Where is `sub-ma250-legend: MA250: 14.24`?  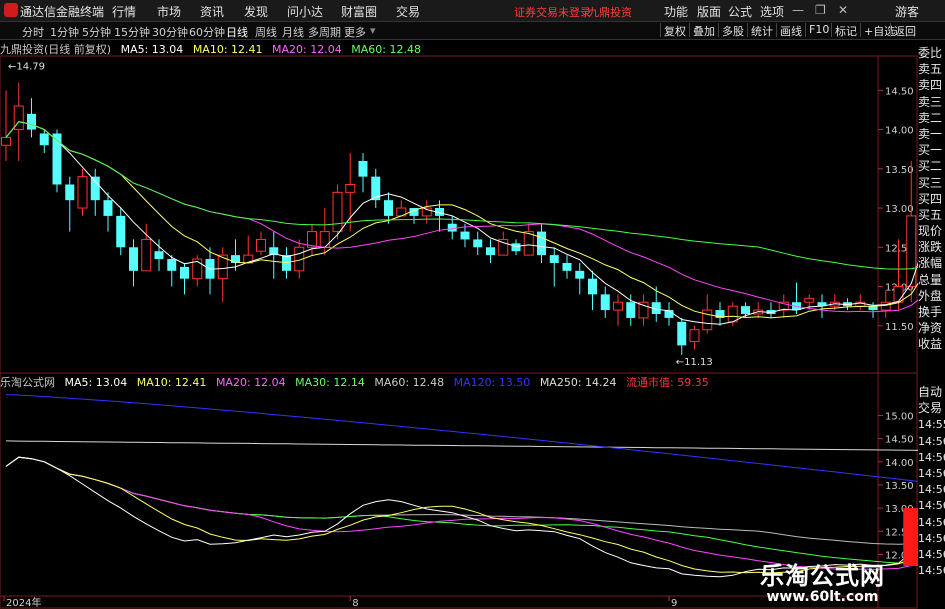 sub-ma250-legend: MA250: 14.24 is located at coordinates (578, 382).